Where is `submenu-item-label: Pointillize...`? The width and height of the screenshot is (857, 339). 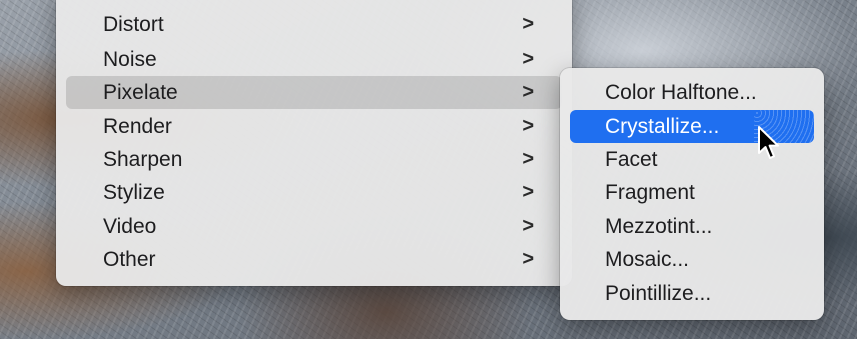 submenu-item-label: Pointillize... is located at coordinates (658, 293).